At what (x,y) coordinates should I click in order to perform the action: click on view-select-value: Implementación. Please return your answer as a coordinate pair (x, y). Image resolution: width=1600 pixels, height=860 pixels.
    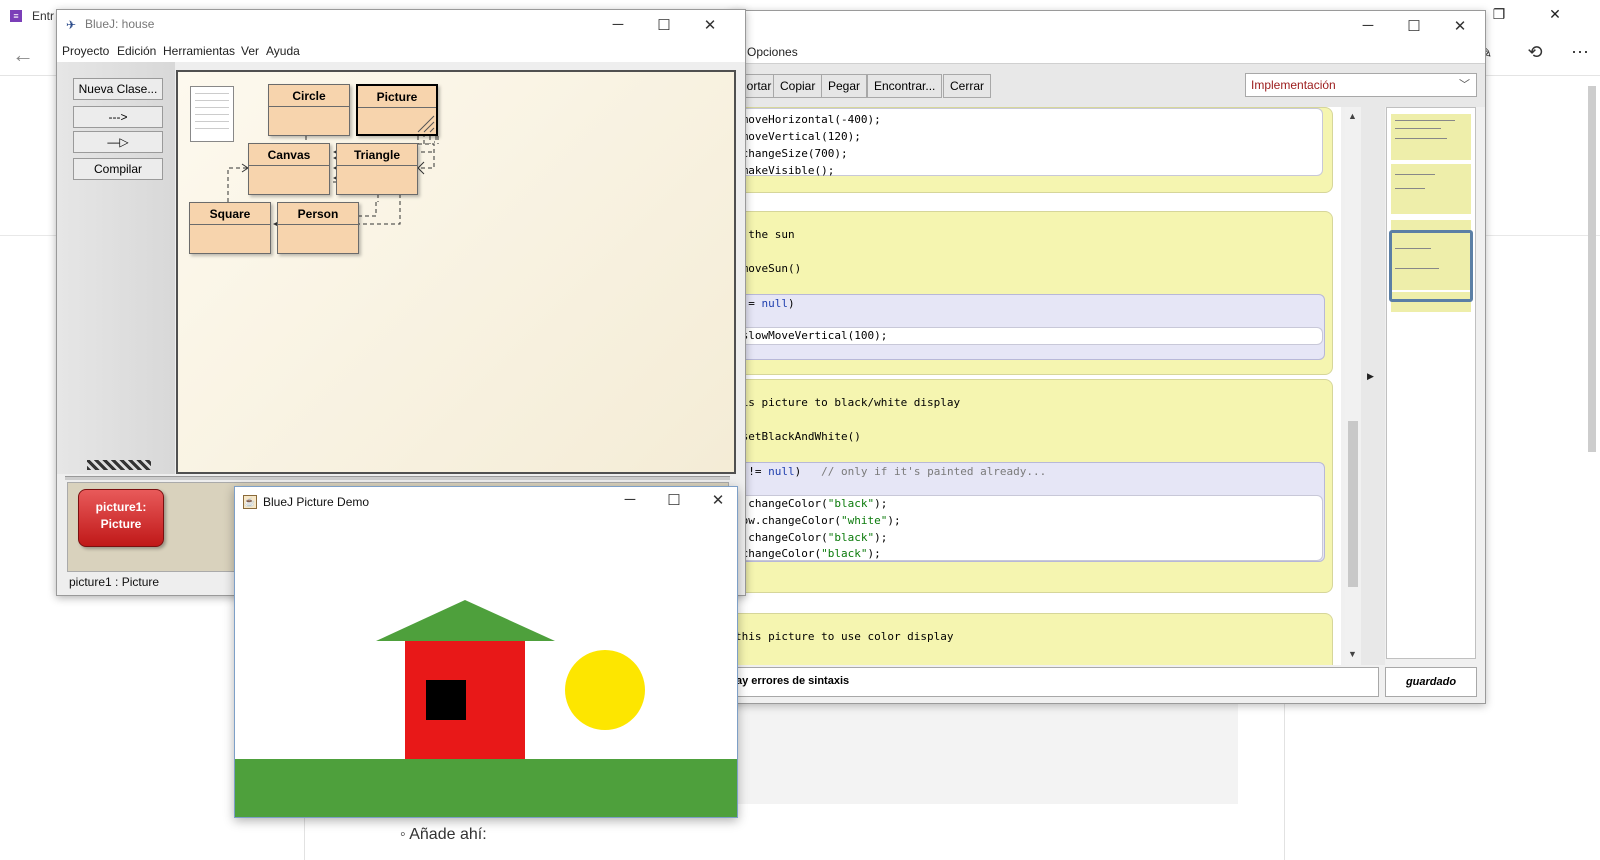
    Looking at the image, I should click on (1293, 85).